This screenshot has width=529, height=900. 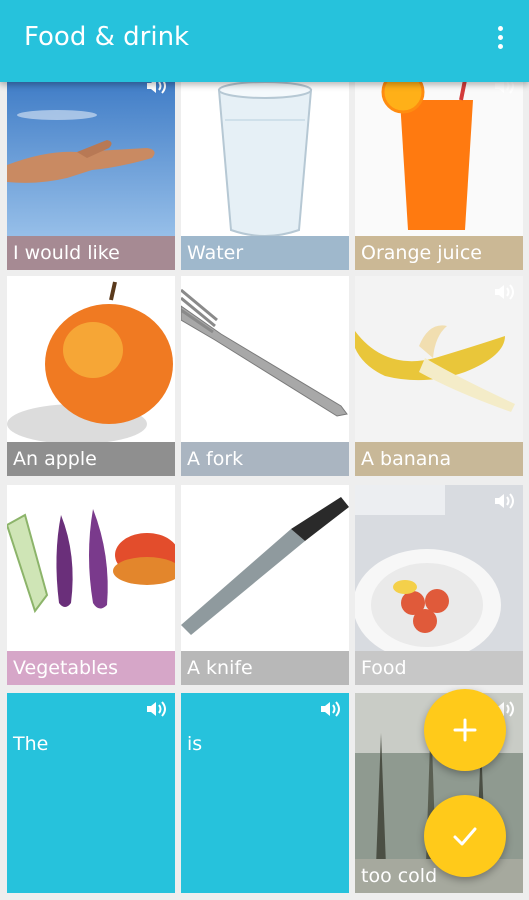 What do you see at coordinates (265, 585) in the screenshot?
I see `tile-a-knife: A knife` at bounding box center [265, 585].